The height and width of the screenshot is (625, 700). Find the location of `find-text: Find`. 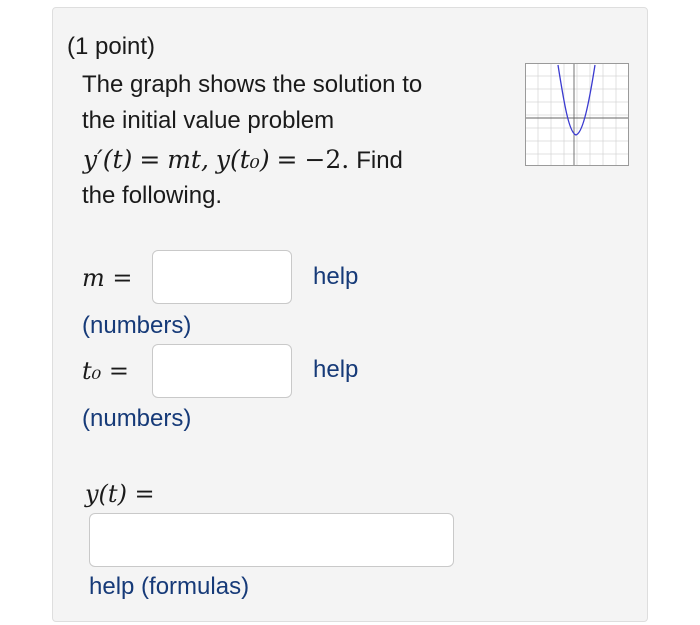

find-text: Find is located at coordinates (379, 160).